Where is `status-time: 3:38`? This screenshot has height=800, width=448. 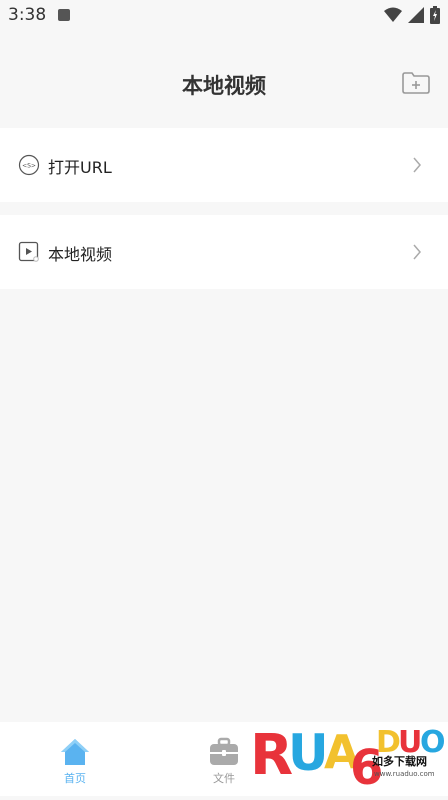 status-time: 3:38 is located at coordinates (27, 15).